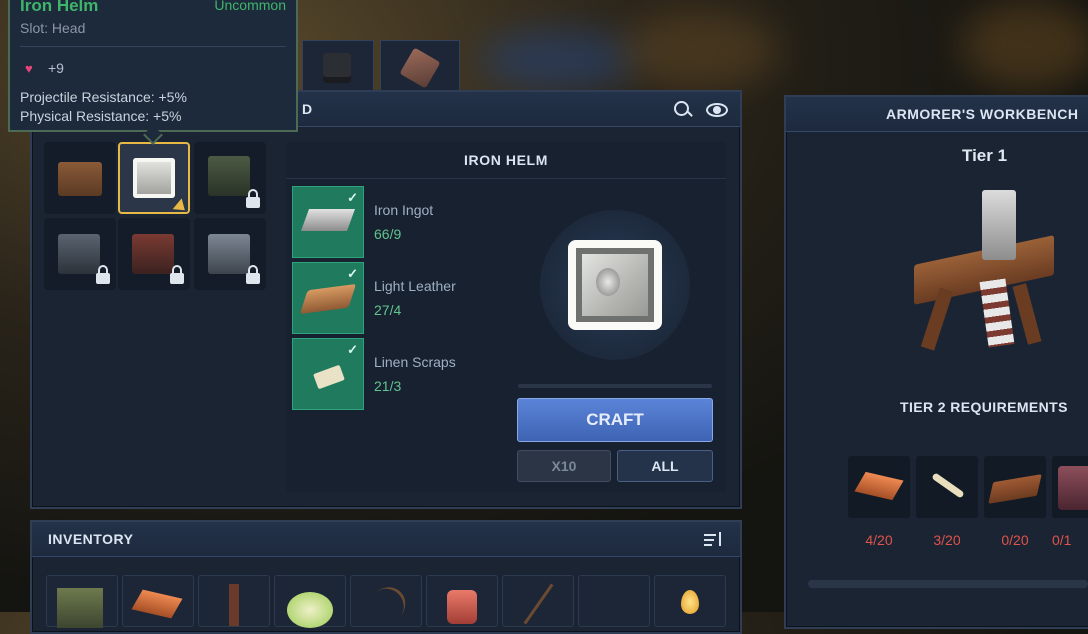 This screenshot has width=1088, height=634. What do you see at coordinates (997, 313) in the screenshot?
I see `armor-banner` at bounding box center [997, 313].